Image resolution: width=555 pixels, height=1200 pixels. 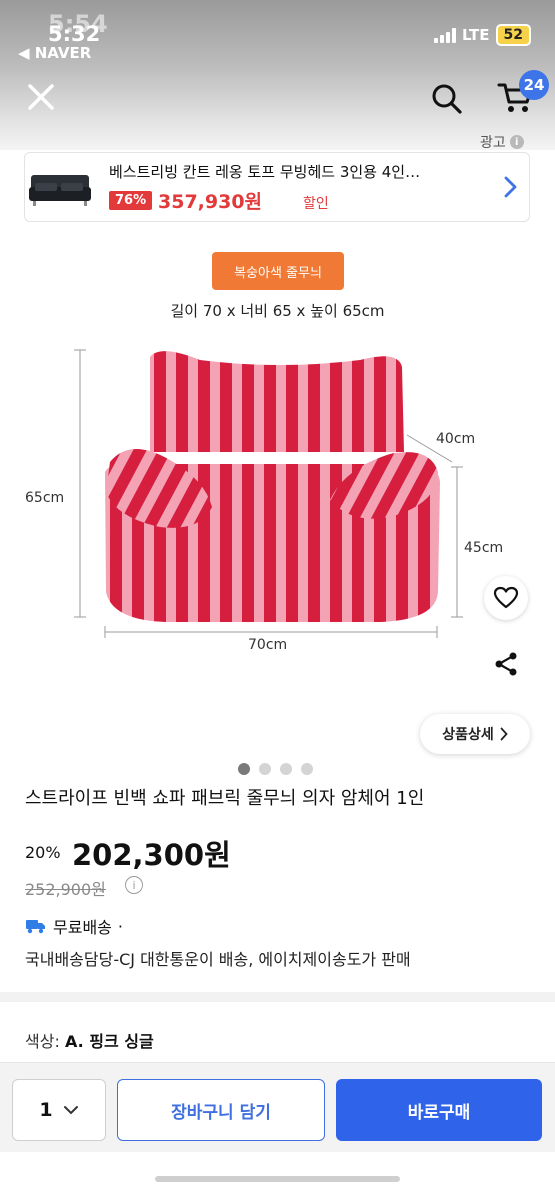 I want to click on share-button, so click(x=506, y=664).